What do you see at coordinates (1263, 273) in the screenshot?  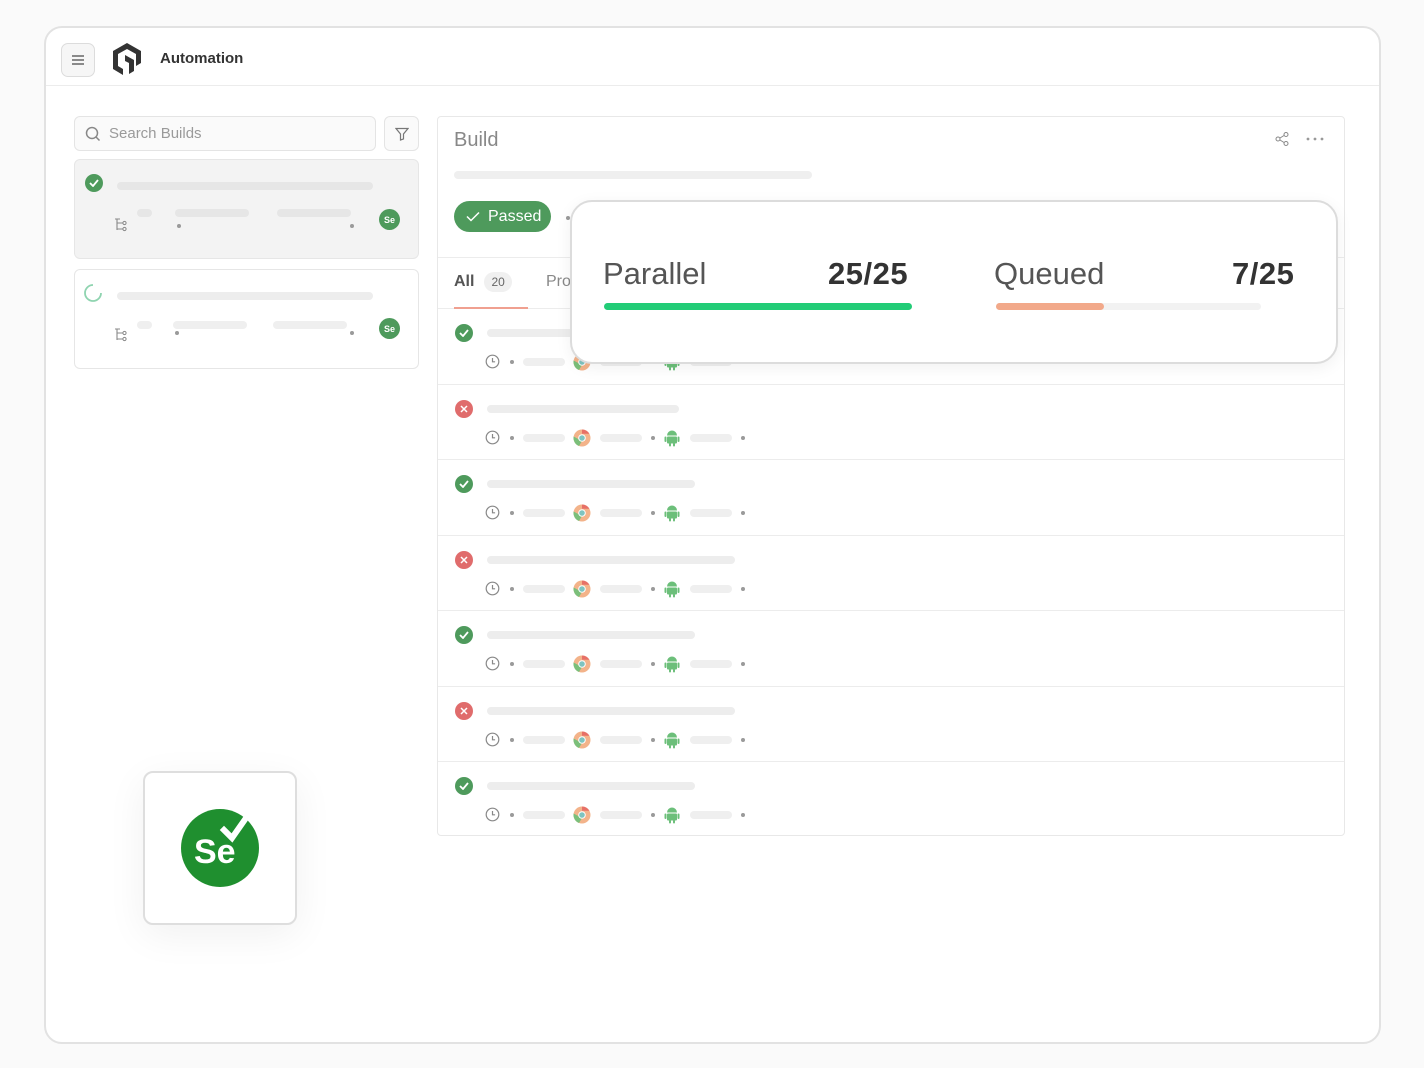 I see `queued-value: 7/25` at bounding box center [1263, 273].